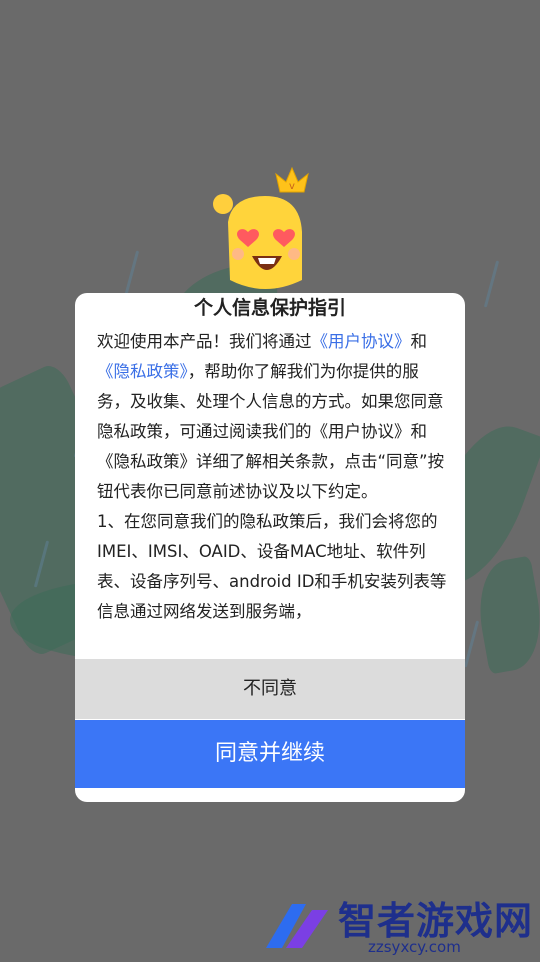  I want to click on svg-text: v, so click(292, 186).